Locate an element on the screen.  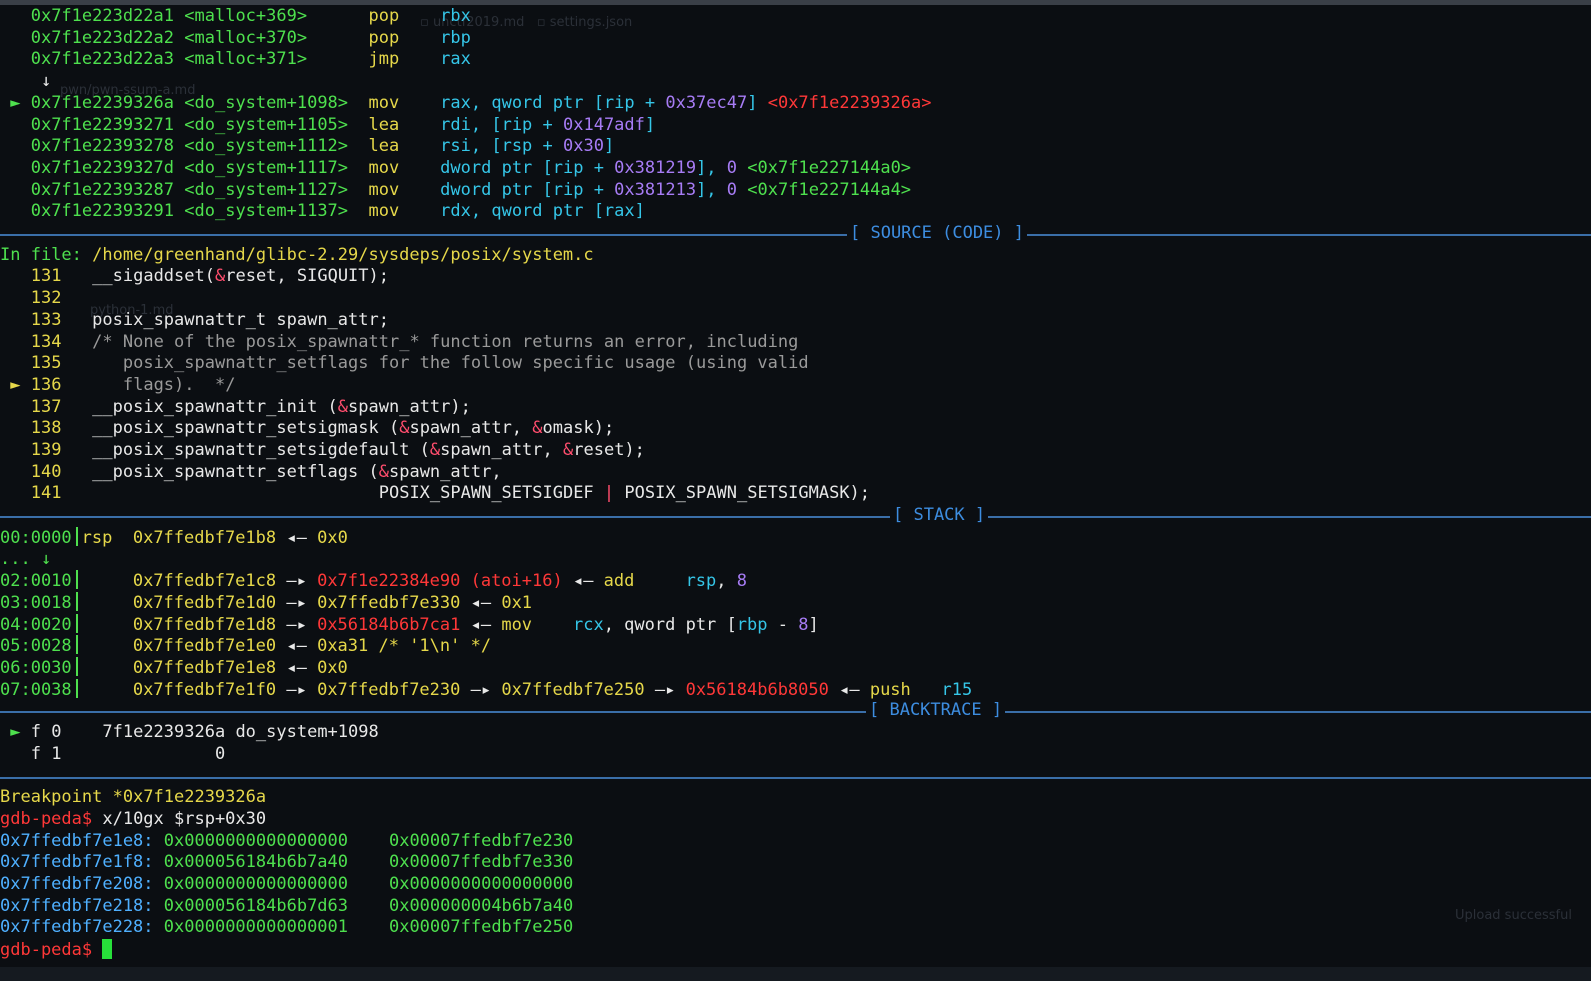
text-segment: 0x0 is located at coordinates (332, 537).